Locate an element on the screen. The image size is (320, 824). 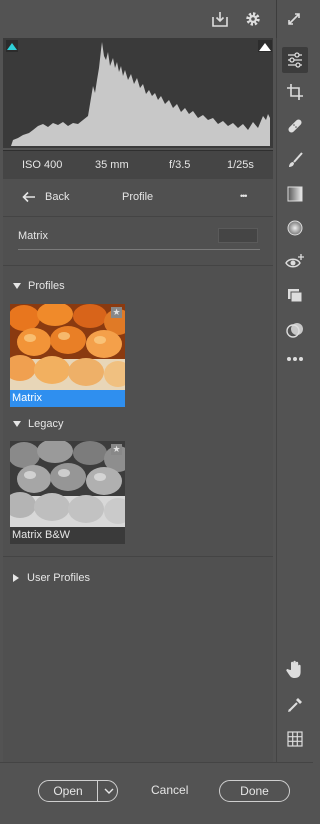
healing-icon is located at coordinates (295, 126).